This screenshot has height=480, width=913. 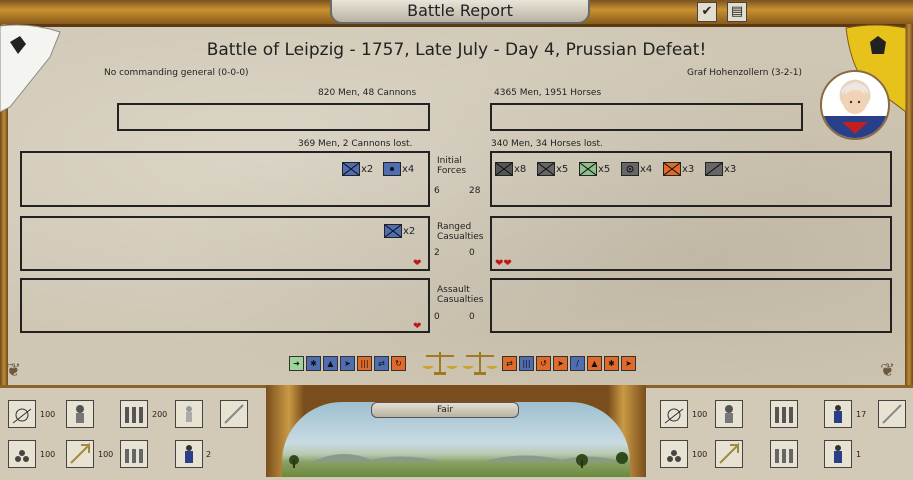 What do you see at coordinates (691, 305) in the screenshot?
I see `right-assault-box` at bounding box center [691, 305].